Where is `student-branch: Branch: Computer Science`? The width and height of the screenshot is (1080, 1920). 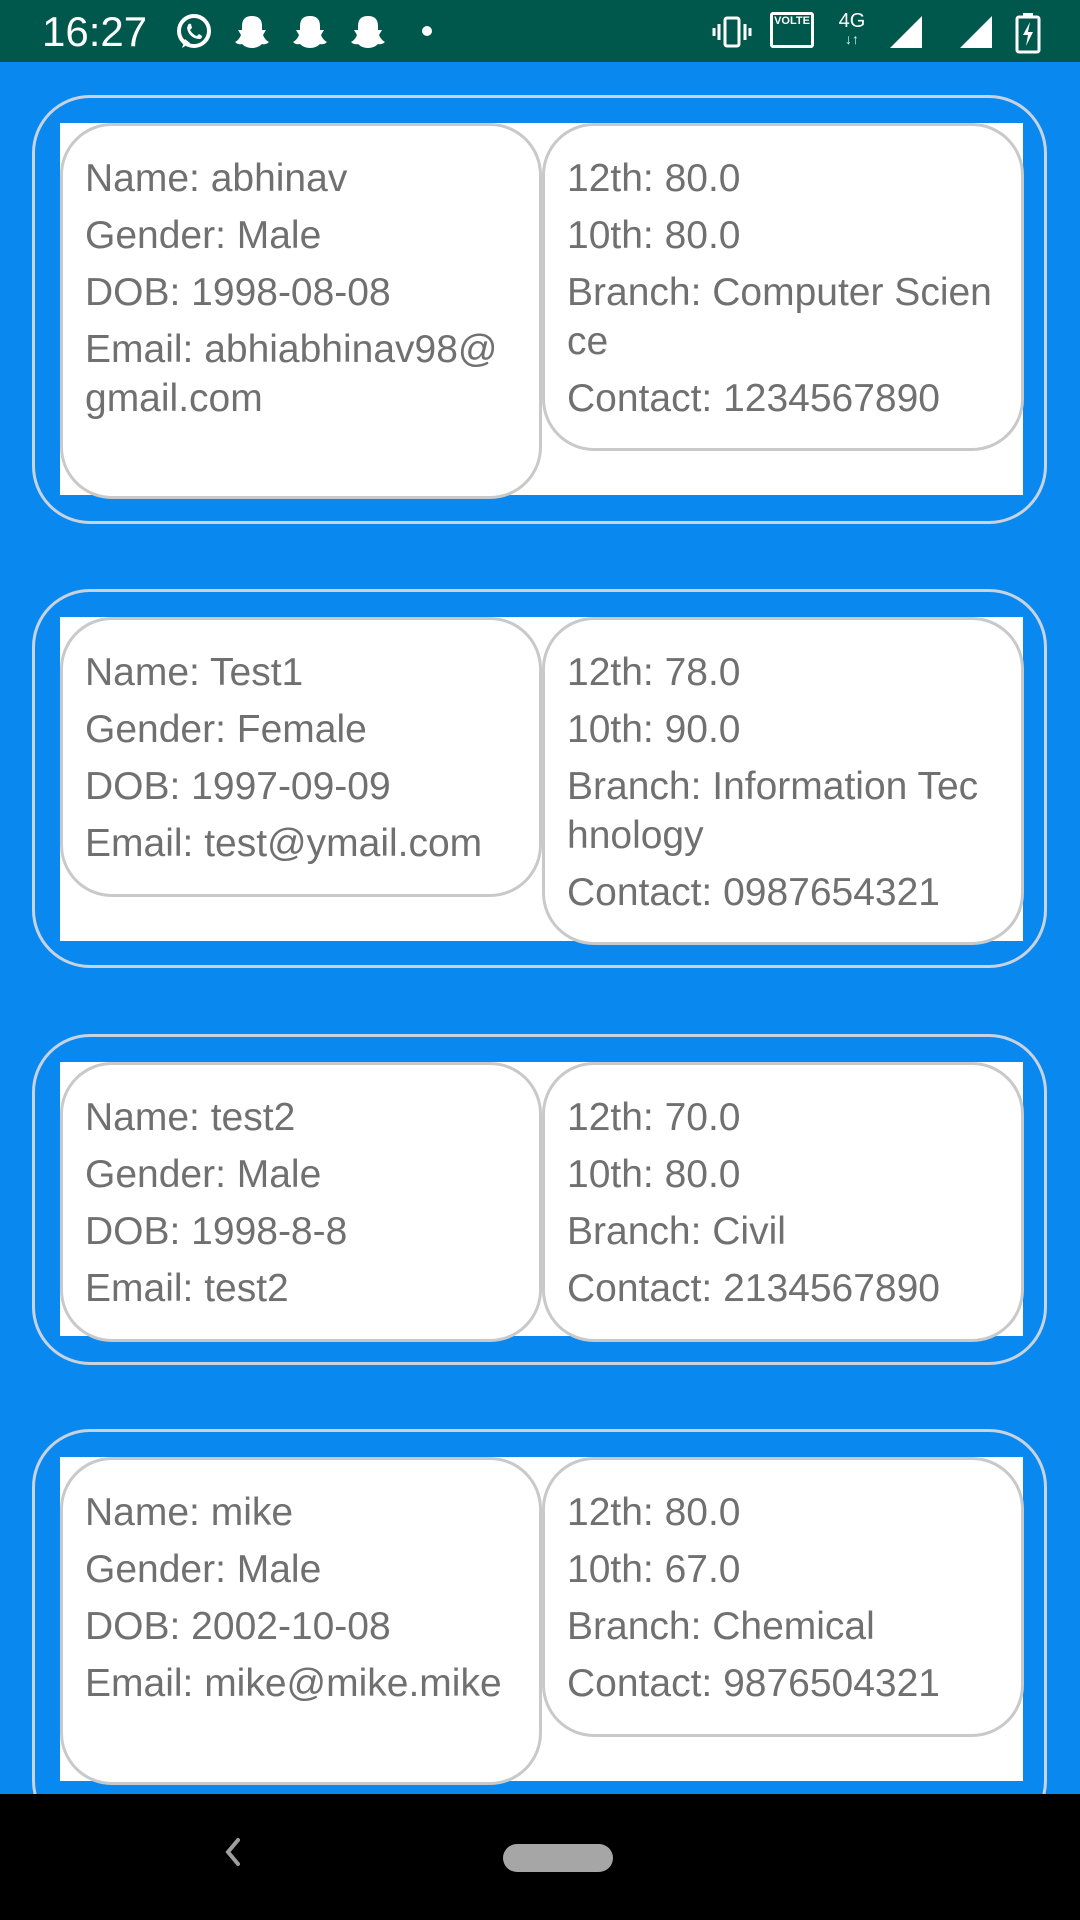
student-branch: Branch: Computer Science is located at coordinates (779, 317).